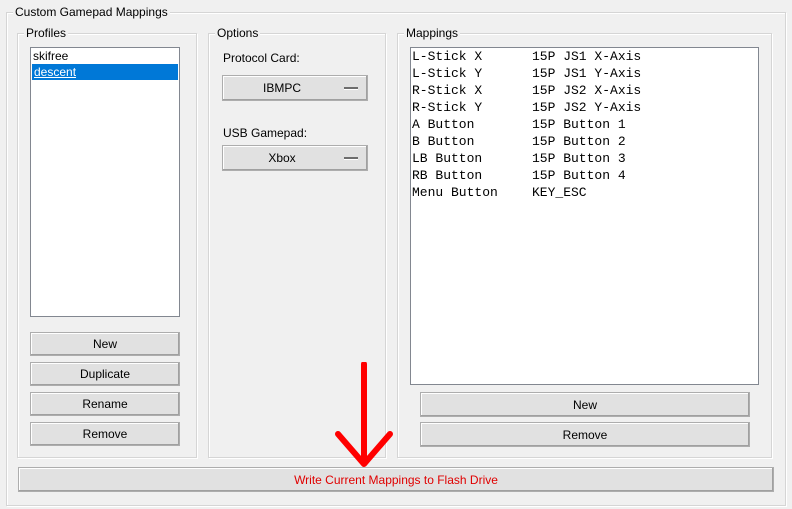  I want to click on protocol-card-select: IBMPC, so click(295, 88).